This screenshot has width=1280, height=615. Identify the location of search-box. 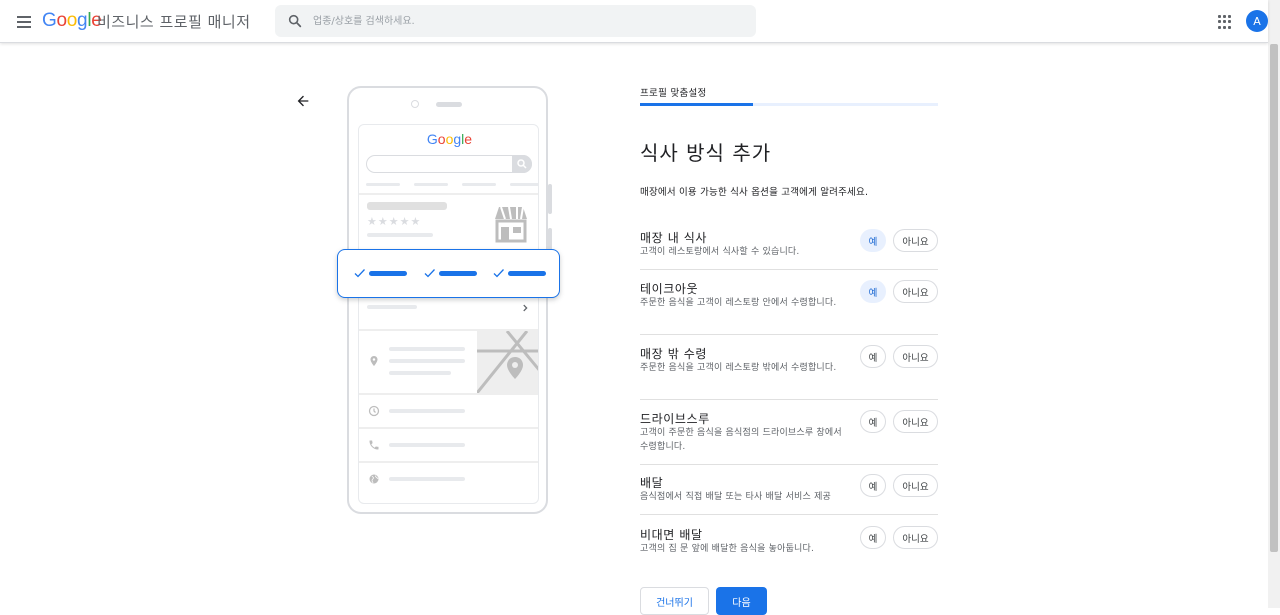
(515, 21).